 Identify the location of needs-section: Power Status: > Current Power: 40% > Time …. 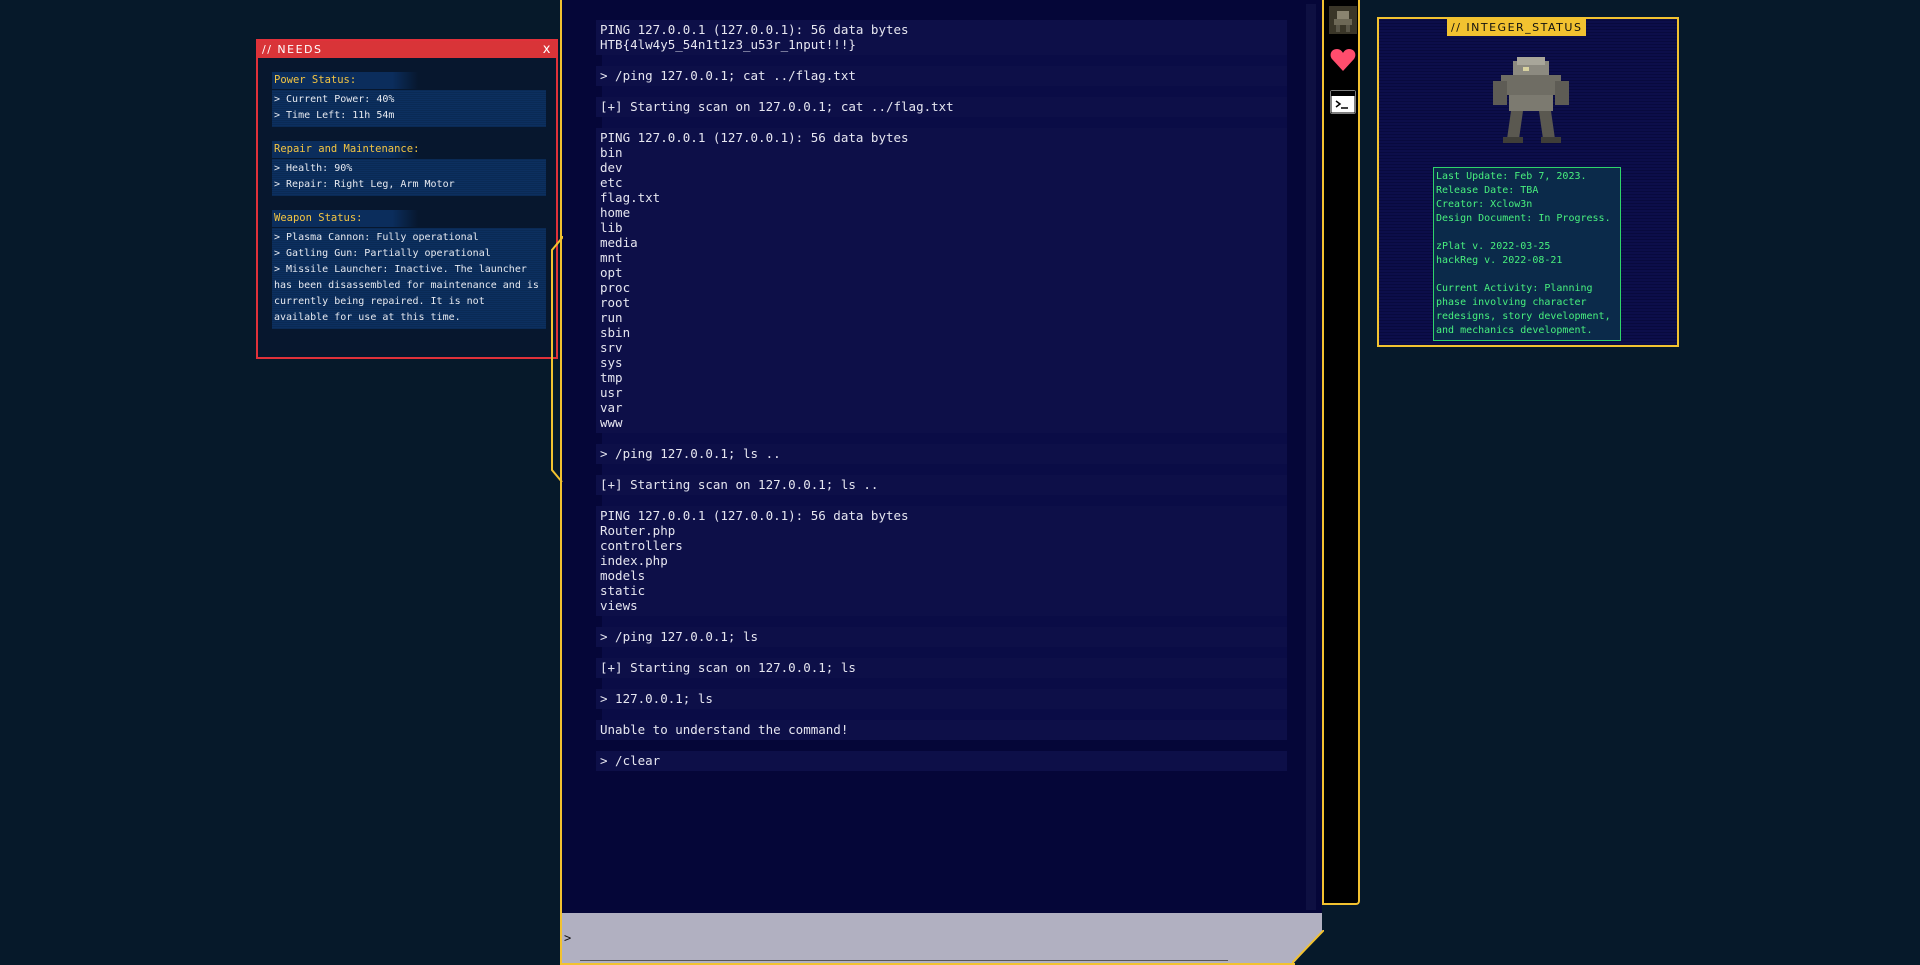
(409, 99).